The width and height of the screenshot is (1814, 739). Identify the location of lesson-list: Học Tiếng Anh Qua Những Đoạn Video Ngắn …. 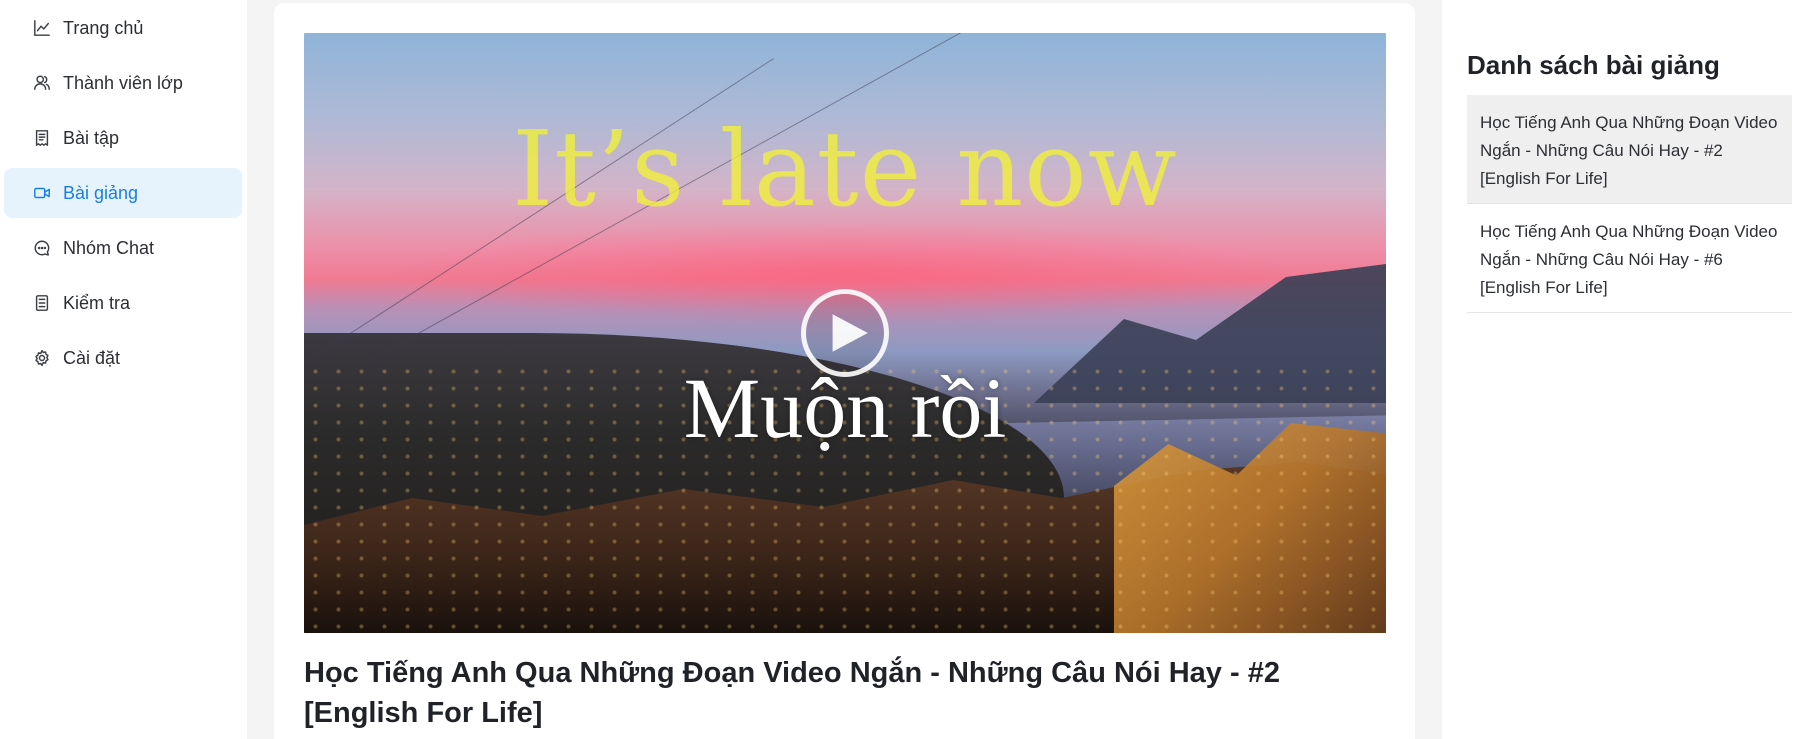
(1629, 204).